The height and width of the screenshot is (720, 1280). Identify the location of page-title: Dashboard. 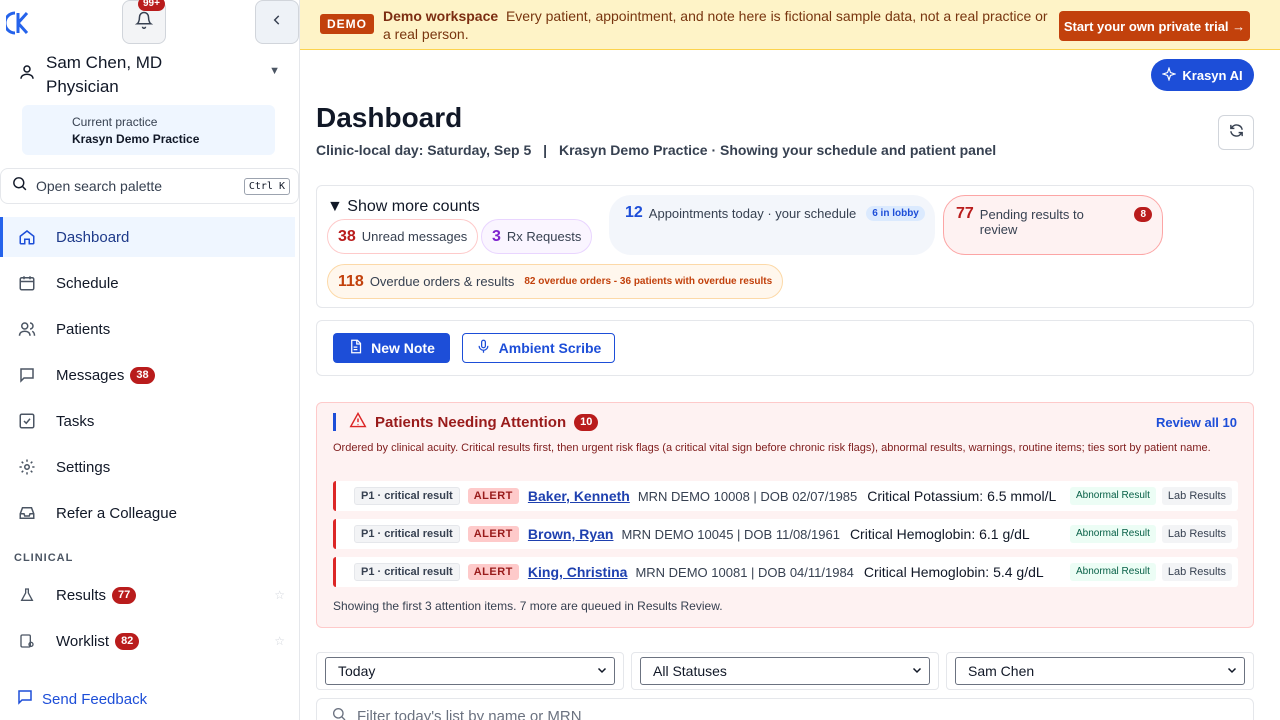
(389, 117).